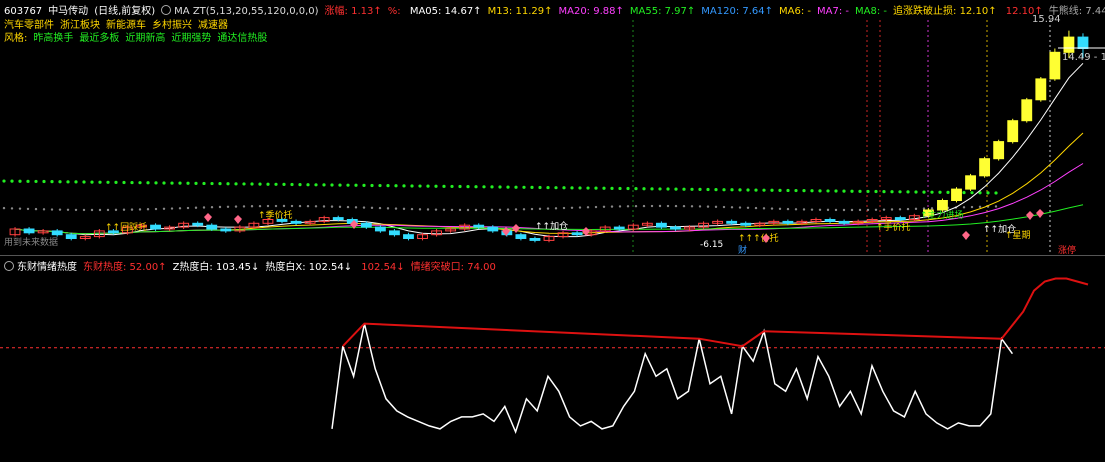 This screenshot has width=1105, height=462. I want to click on event-tag: 用到未来数据, so click(31, 242).